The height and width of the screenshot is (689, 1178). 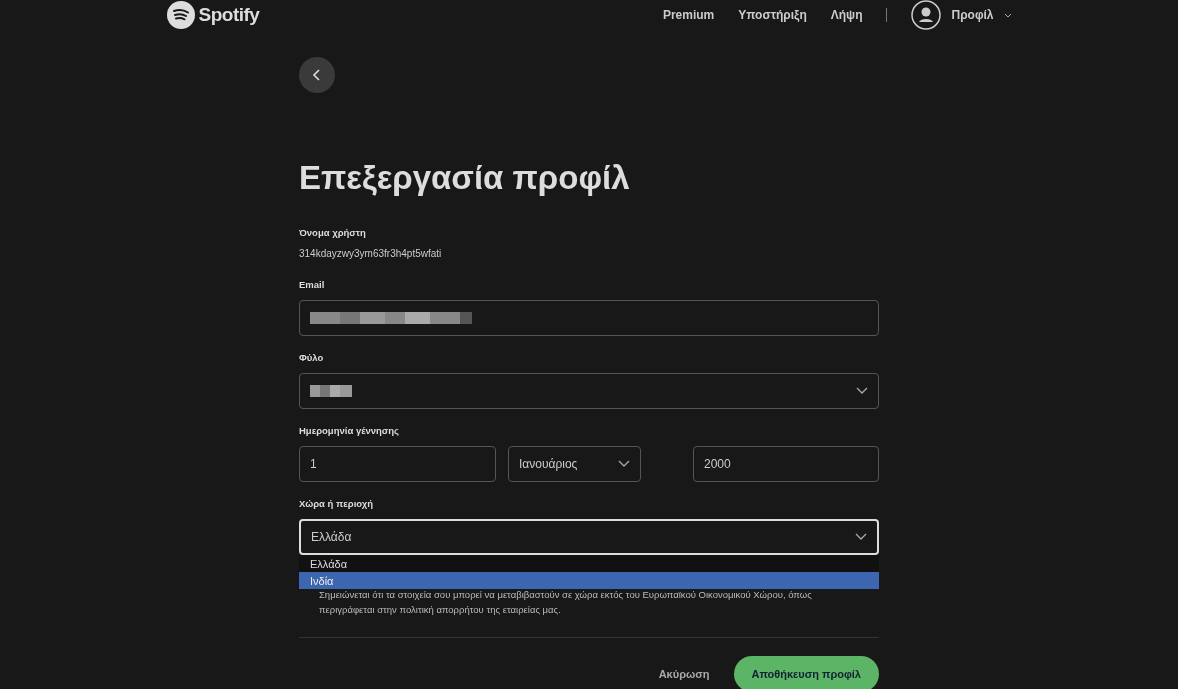 I want to click on month-select: Ιανουάριος, so click(x=574, y=464).